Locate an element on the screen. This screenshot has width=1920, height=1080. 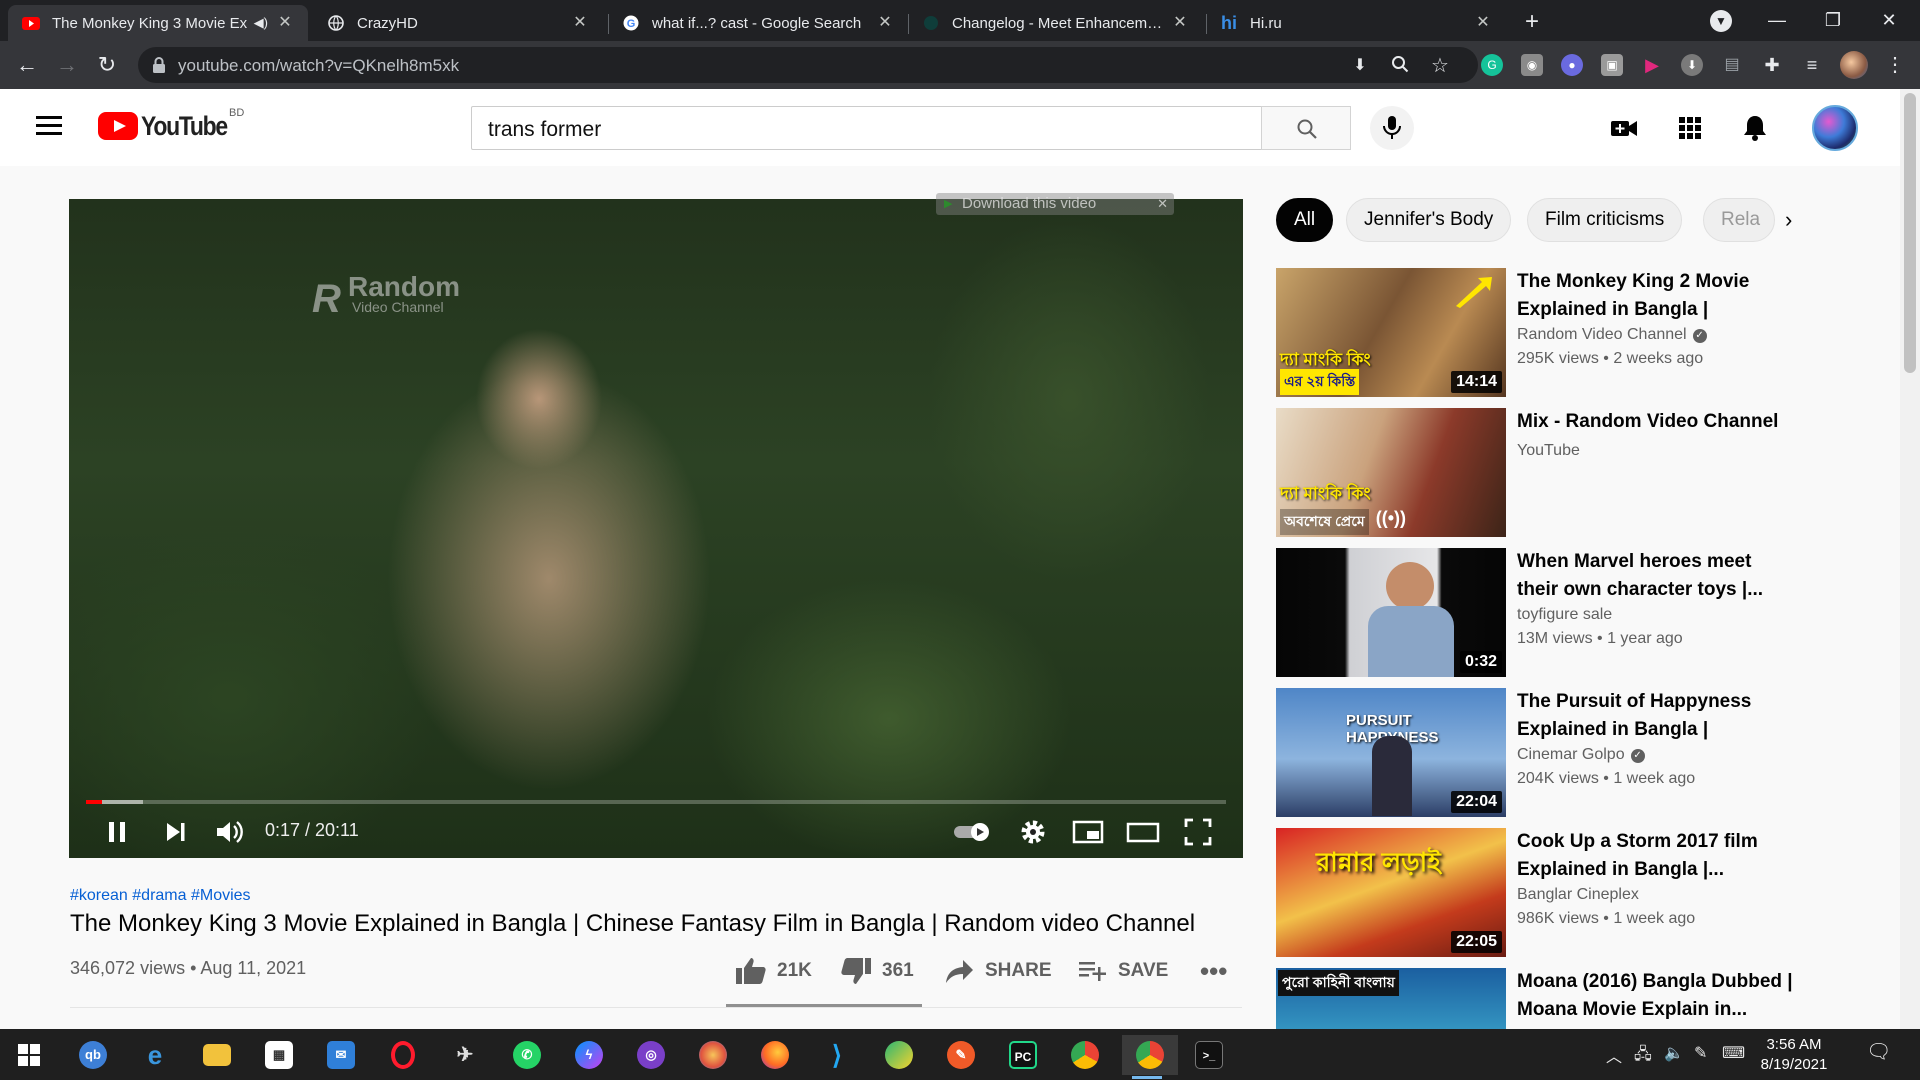
more-actions-icon: ••• is located at coordinates (1213, 971).